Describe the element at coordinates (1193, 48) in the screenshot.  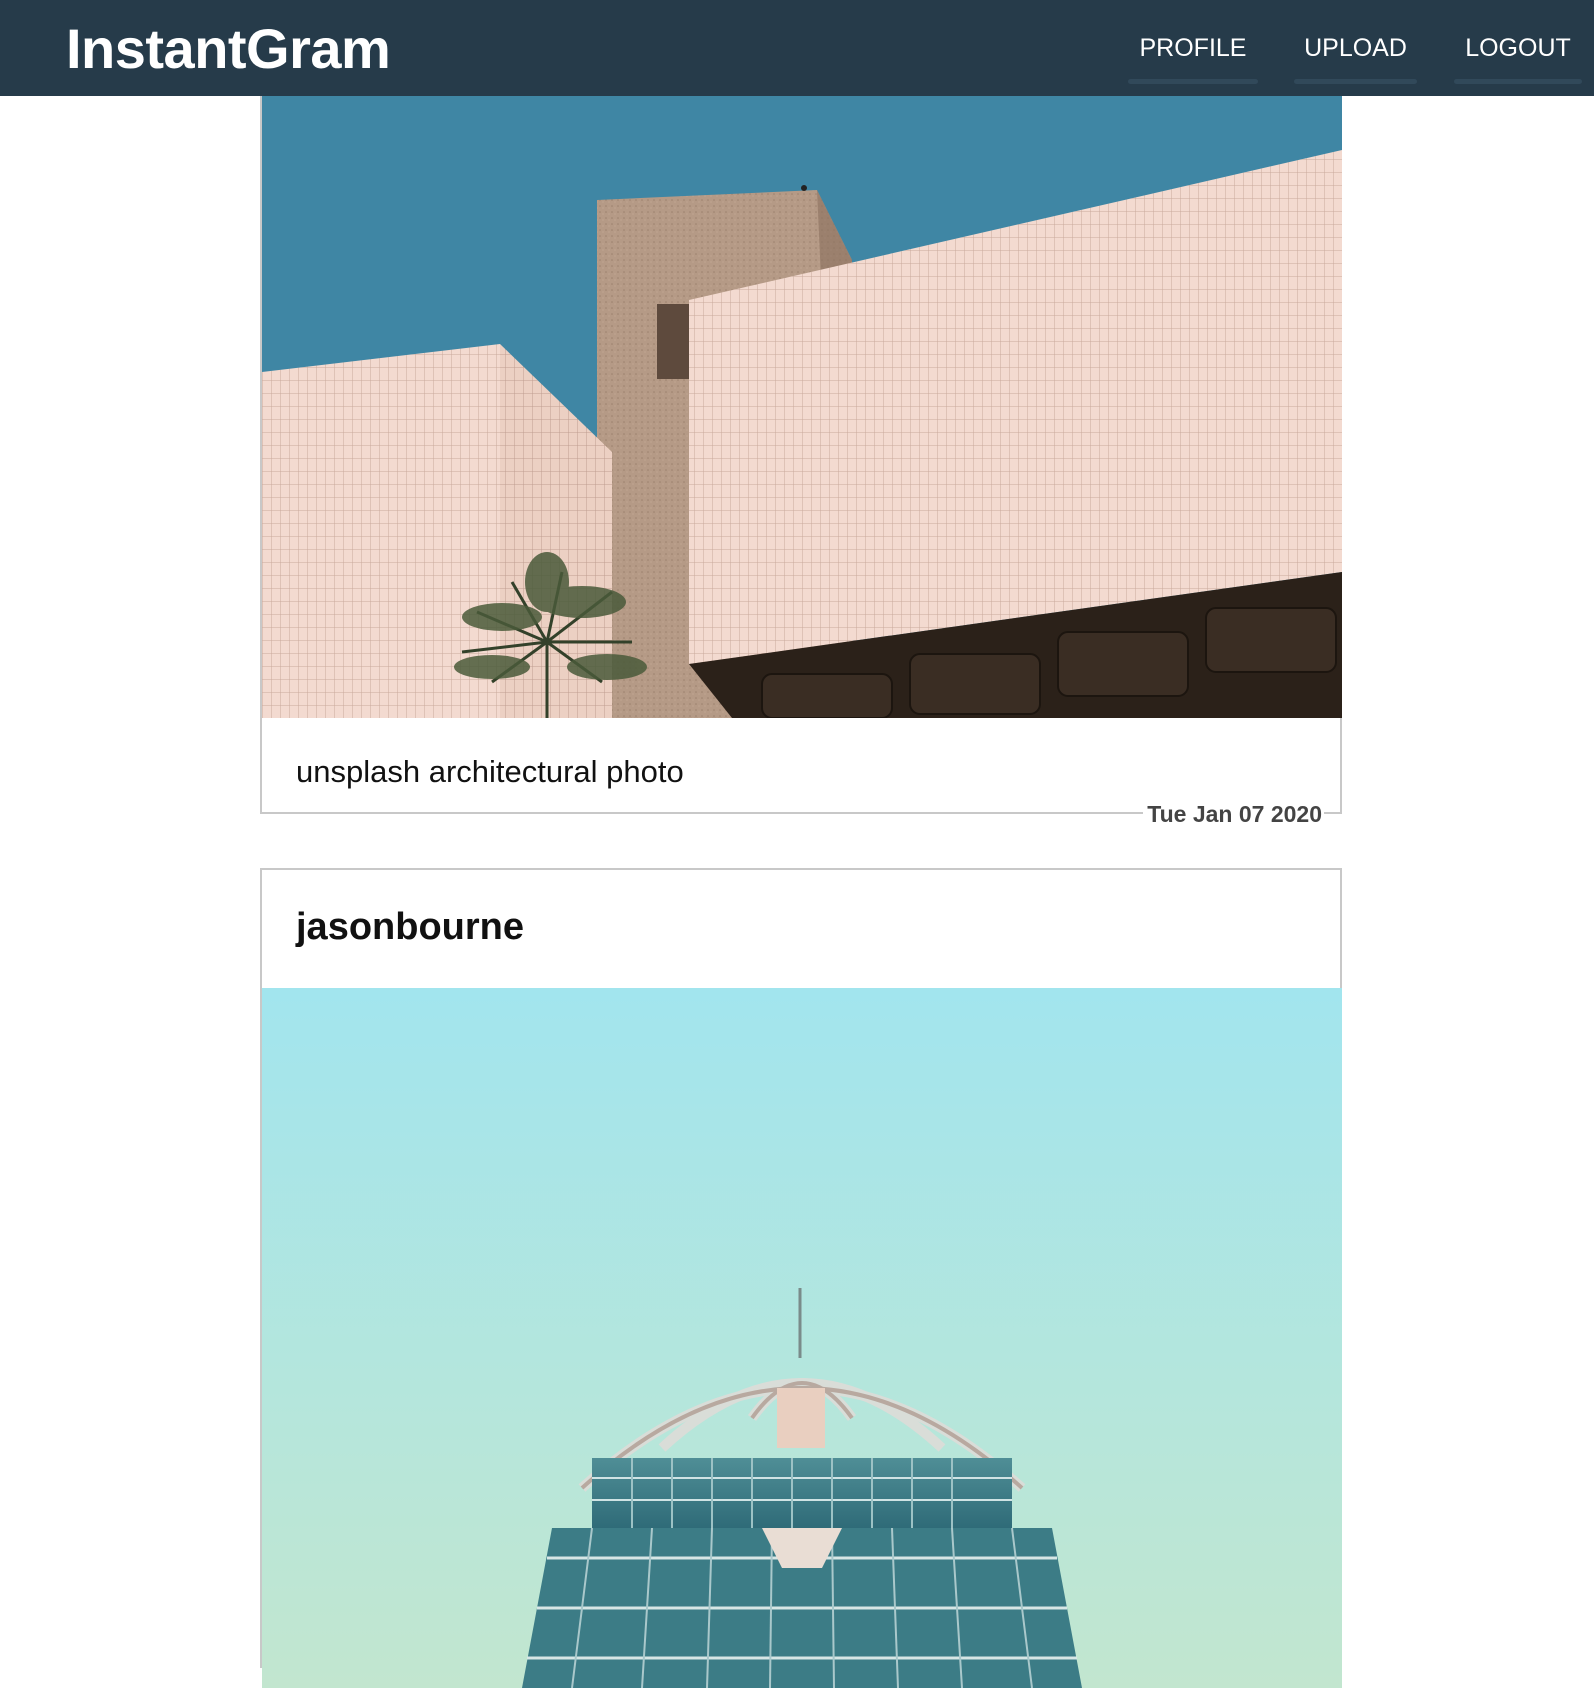
I see `nav-profile-label: PROFILE` at that location.